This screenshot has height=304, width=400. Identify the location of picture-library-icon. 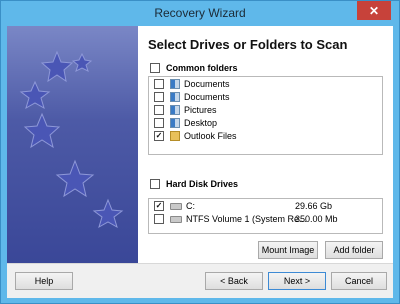
(175, 109).